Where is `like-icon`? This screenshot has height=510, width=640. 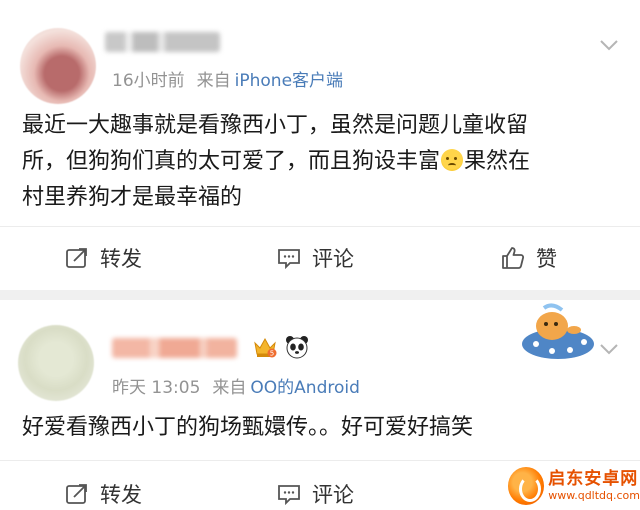
like-icon is located at coordinates (513, 258).